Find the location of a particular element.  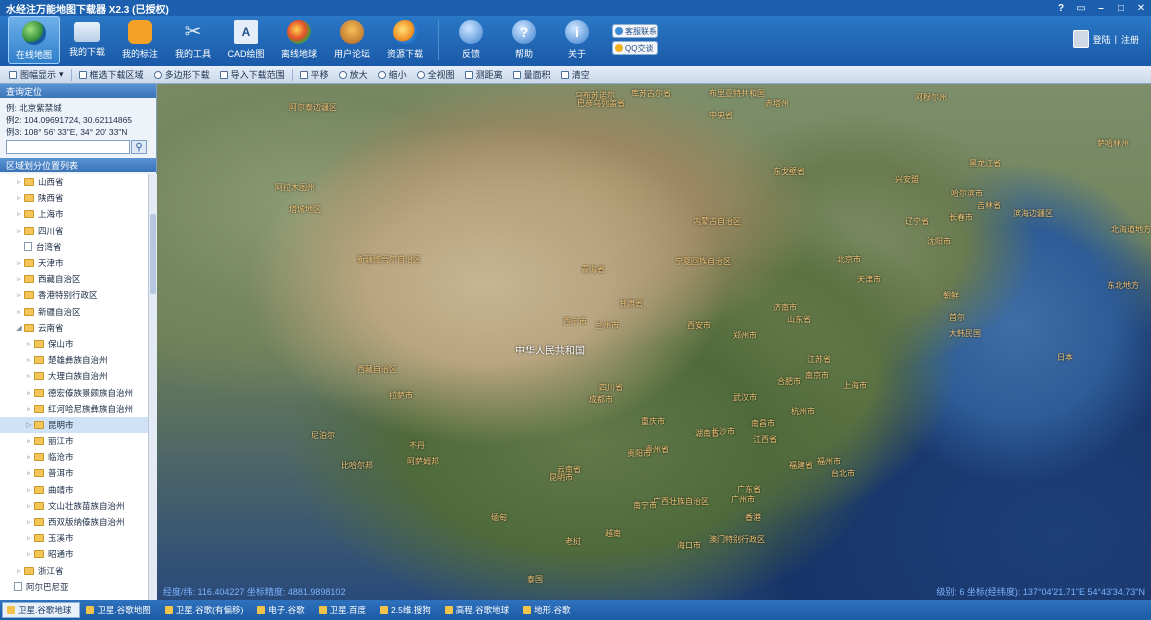

register-link: 注册 is located at coordinates (1130, 39).